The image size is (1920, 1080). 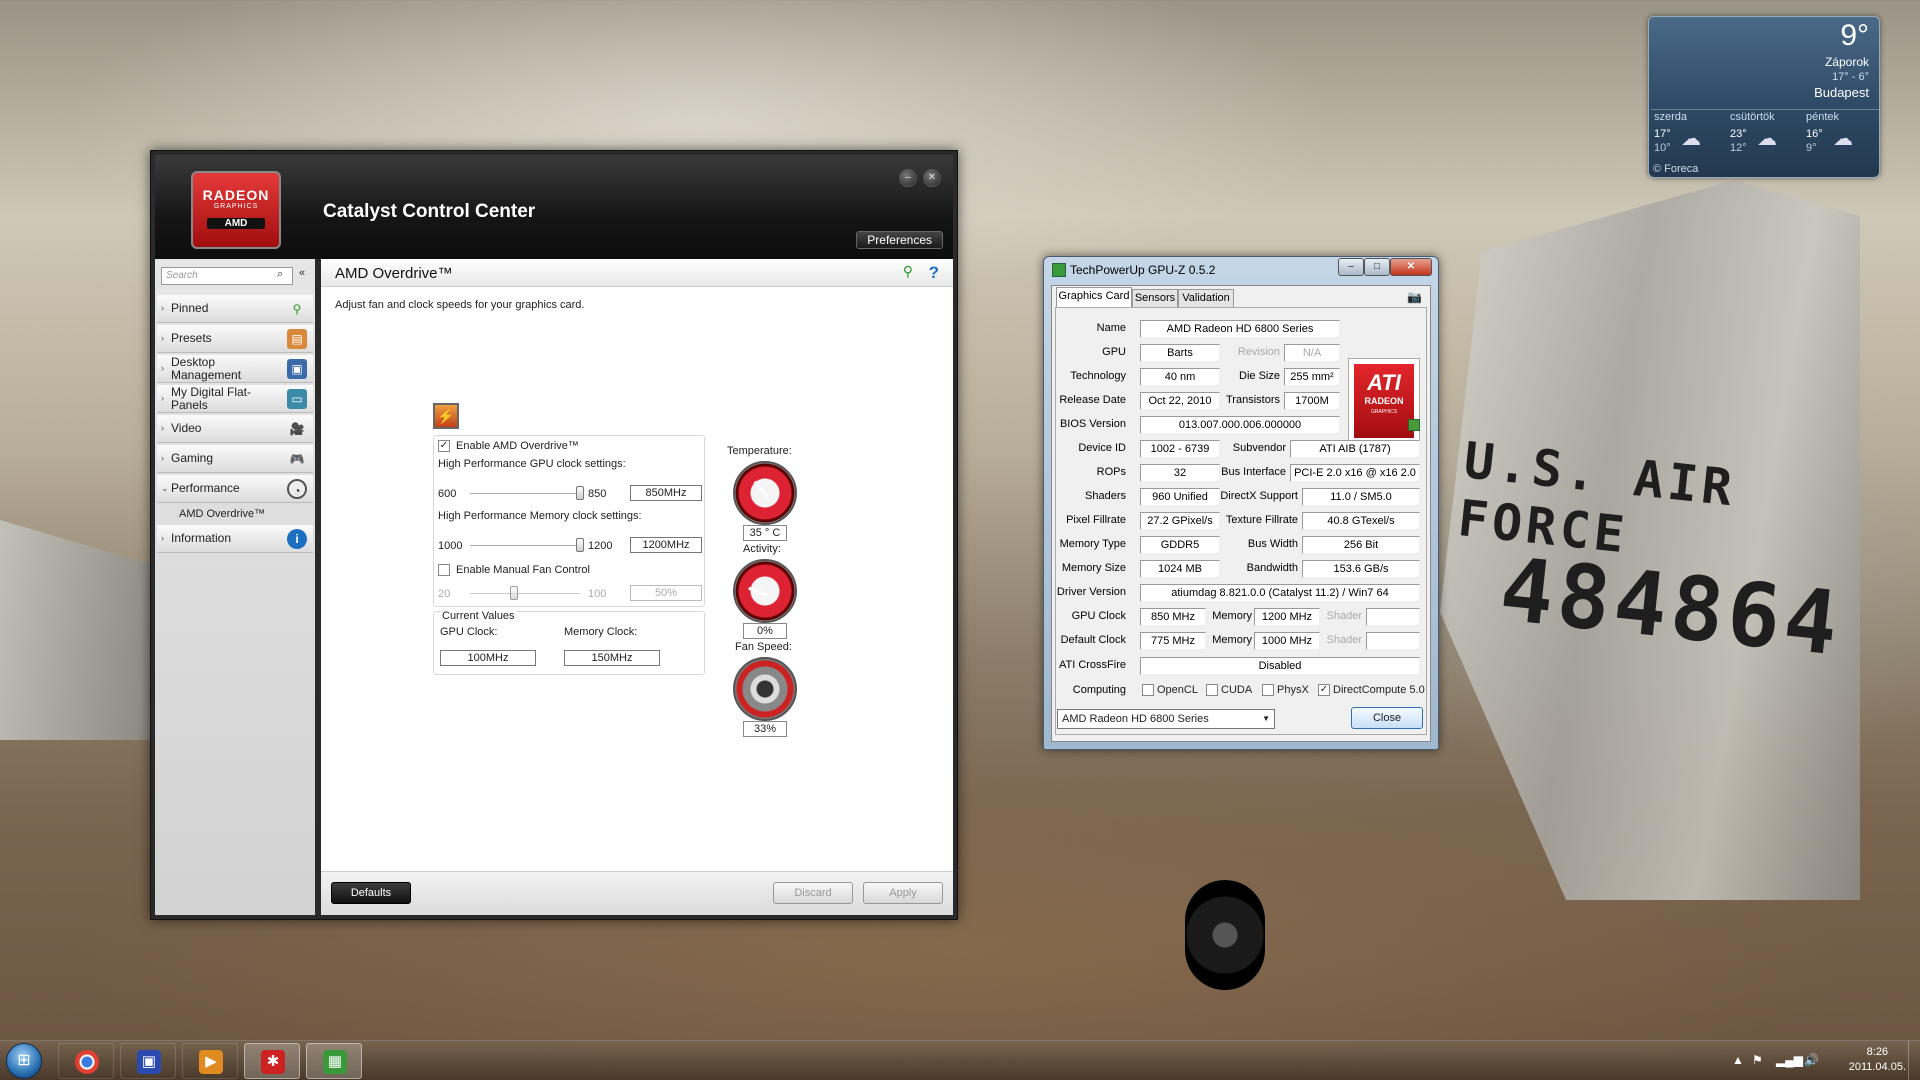 I want to click on sidebar-item-performance: ⌄ Performance ◔, so click(x=235, y=489).